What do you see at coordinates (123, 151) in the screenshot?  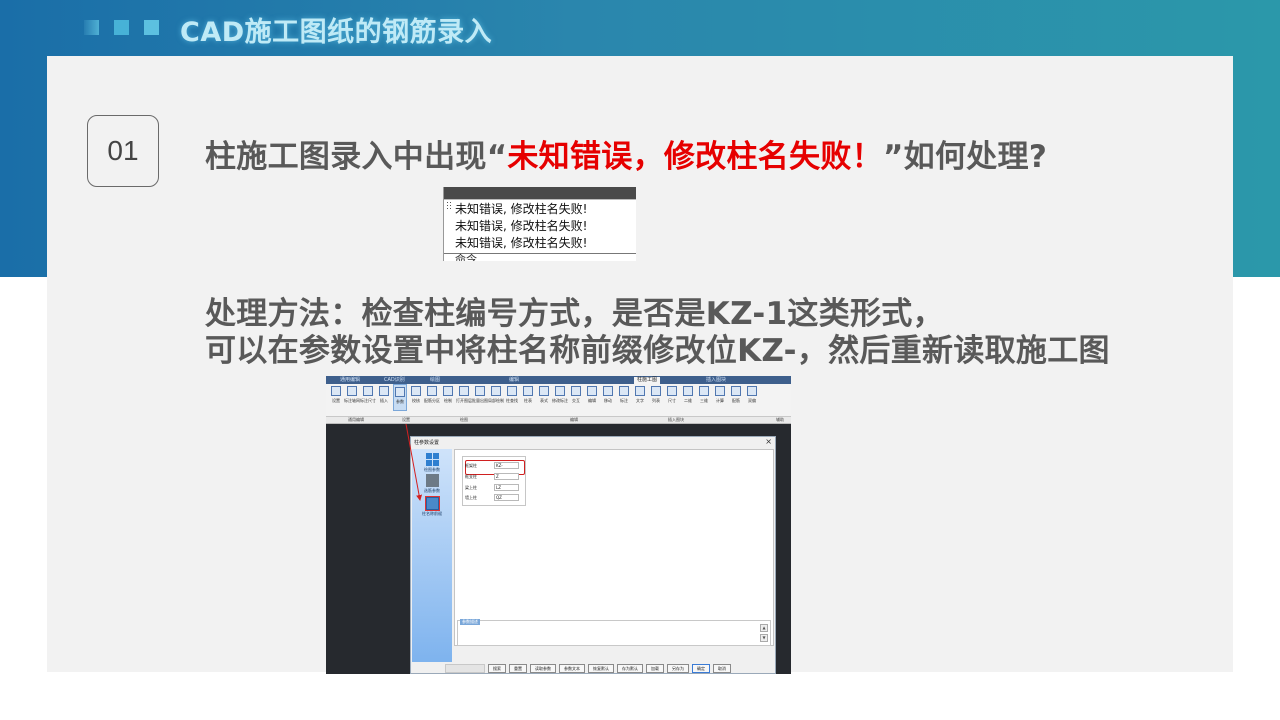 I see `question-number: 01` at bounding box center [123, 151].